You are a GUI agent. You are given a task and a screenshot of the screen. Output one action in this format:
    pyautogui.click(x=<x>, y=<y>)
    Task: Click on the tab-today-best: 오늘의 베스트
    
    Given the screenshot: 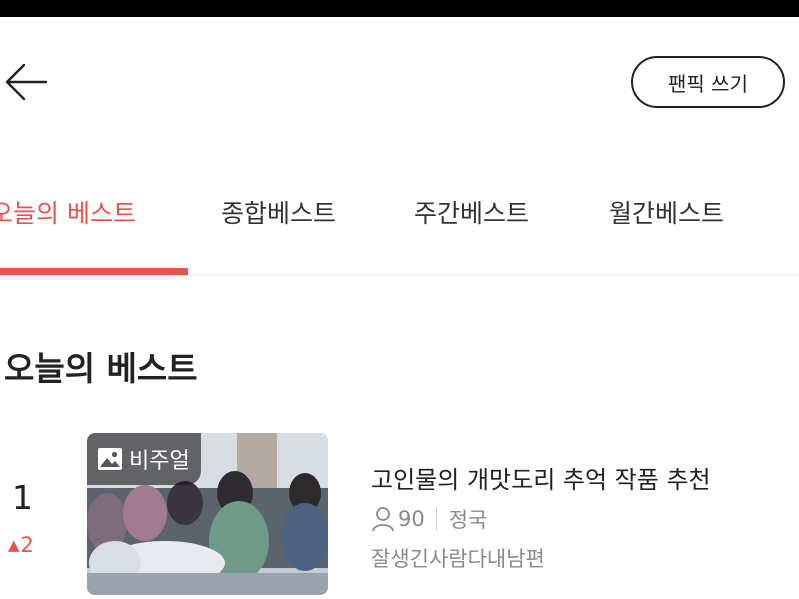 What is the action you would take?
    pyautogui.click(x=68, y=212)
    